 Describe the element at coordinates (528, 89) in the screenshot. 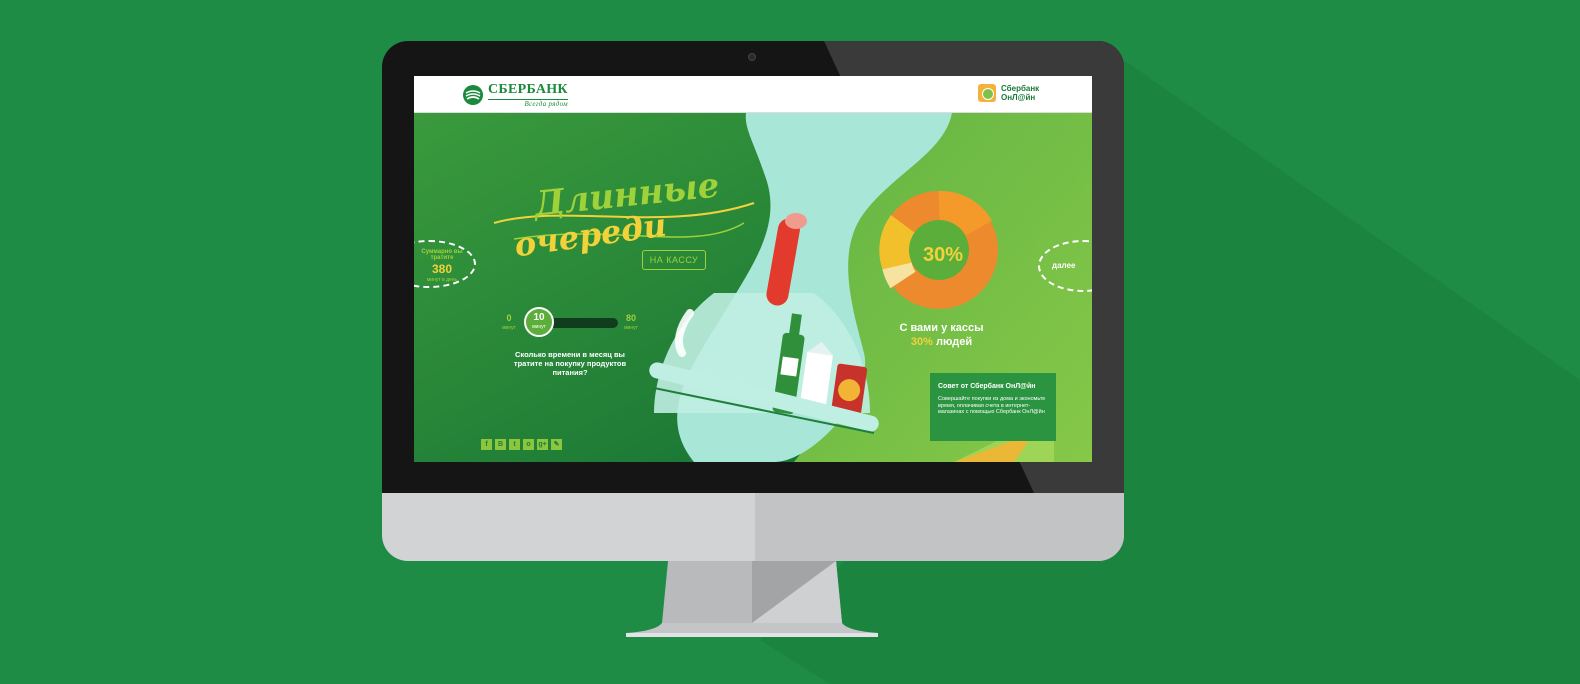

I see `brand-name: СБЕРБАНК` at that location.